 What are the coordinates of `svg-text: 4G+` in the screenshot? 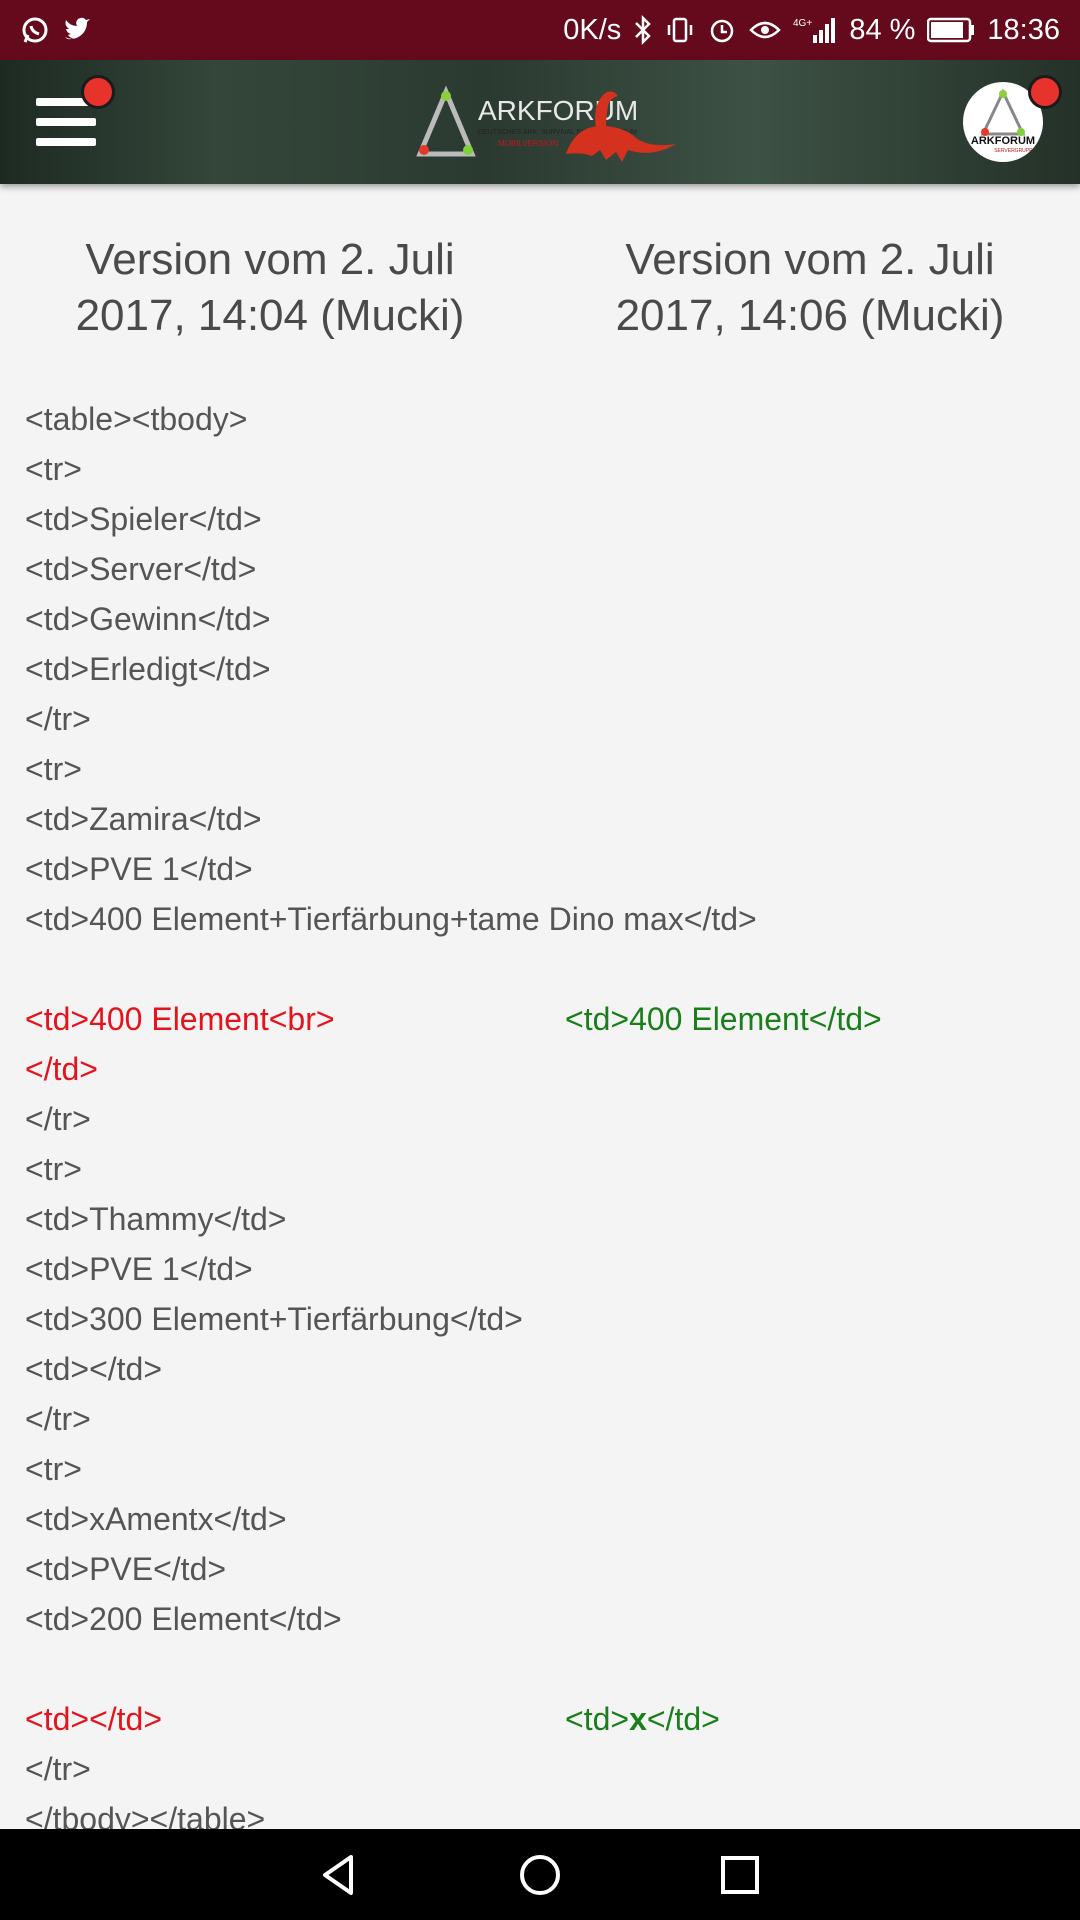 It's located at (802, 23).